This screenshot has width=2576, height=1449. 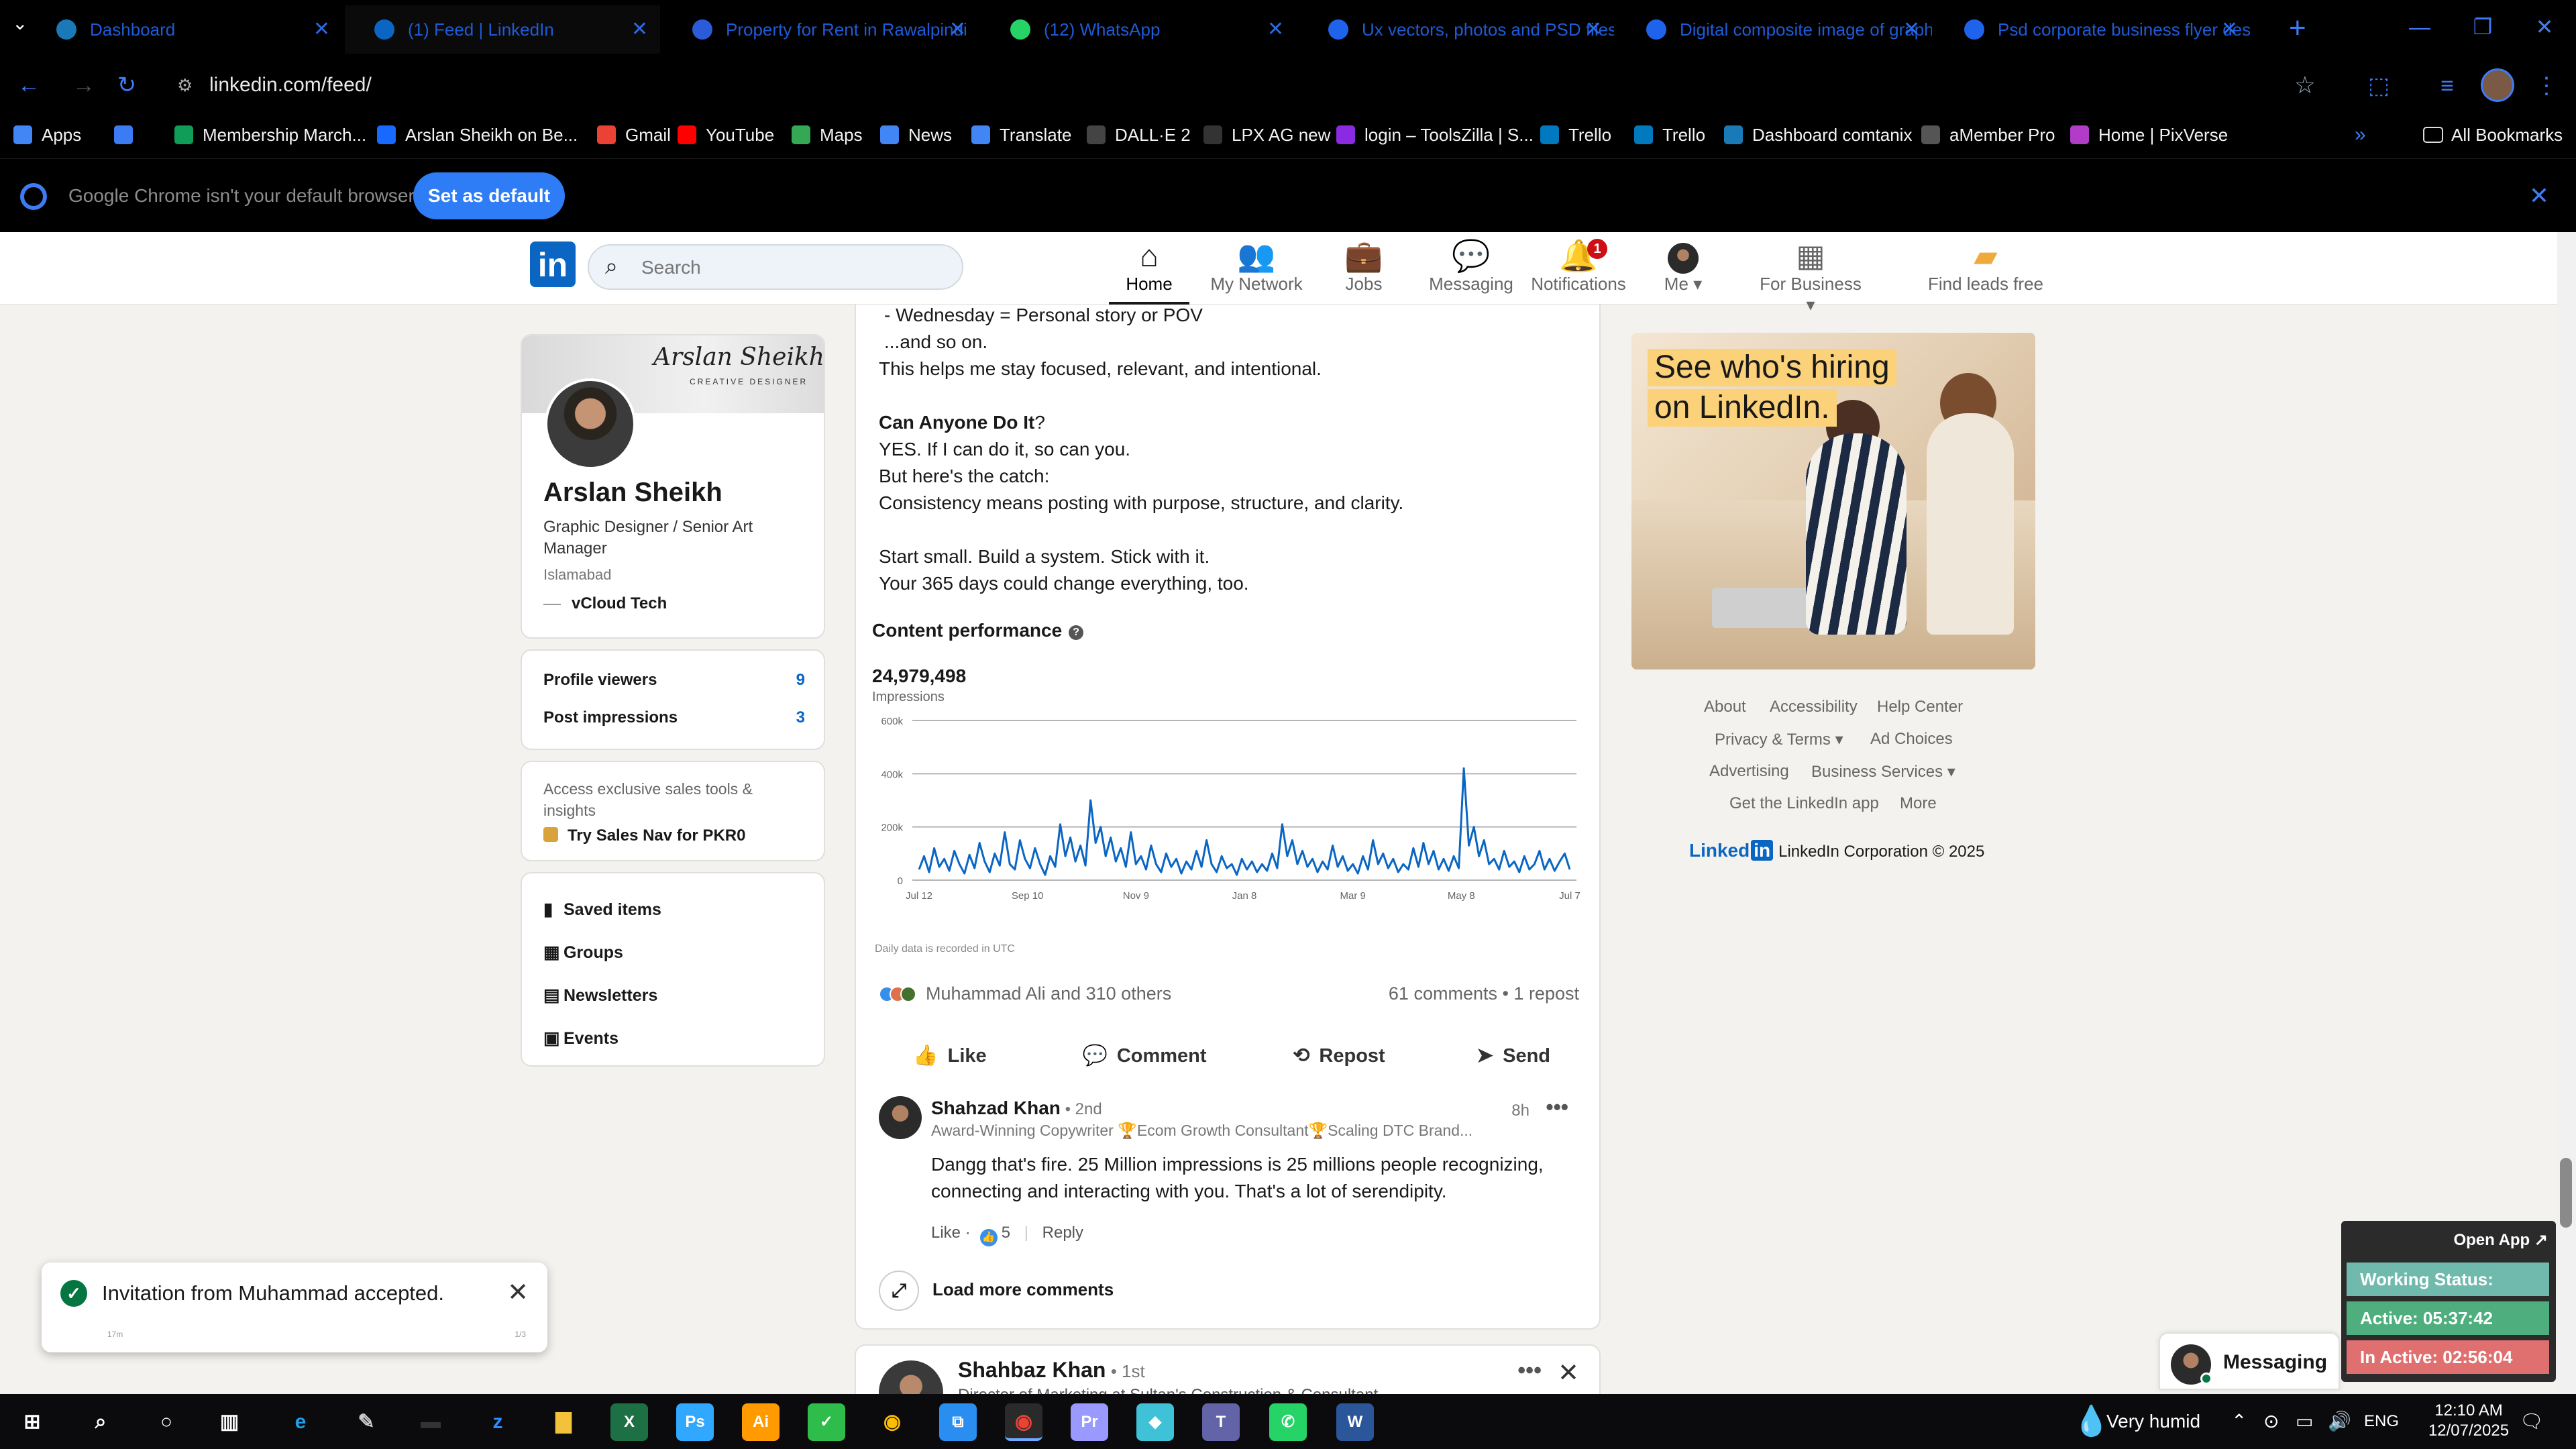 I want to click on sales-nav-link: Try Sales Nav for PKR0, so click(x=644, y=835).